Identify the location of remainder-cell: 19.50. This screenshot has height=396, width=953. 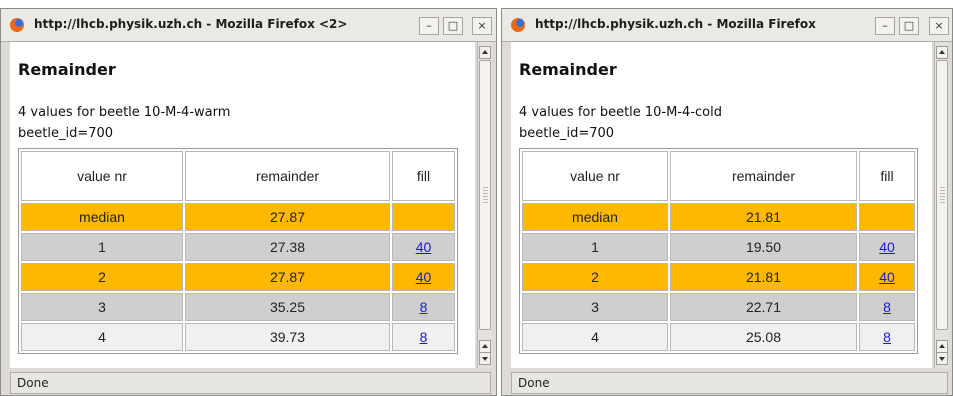
(763, 247).